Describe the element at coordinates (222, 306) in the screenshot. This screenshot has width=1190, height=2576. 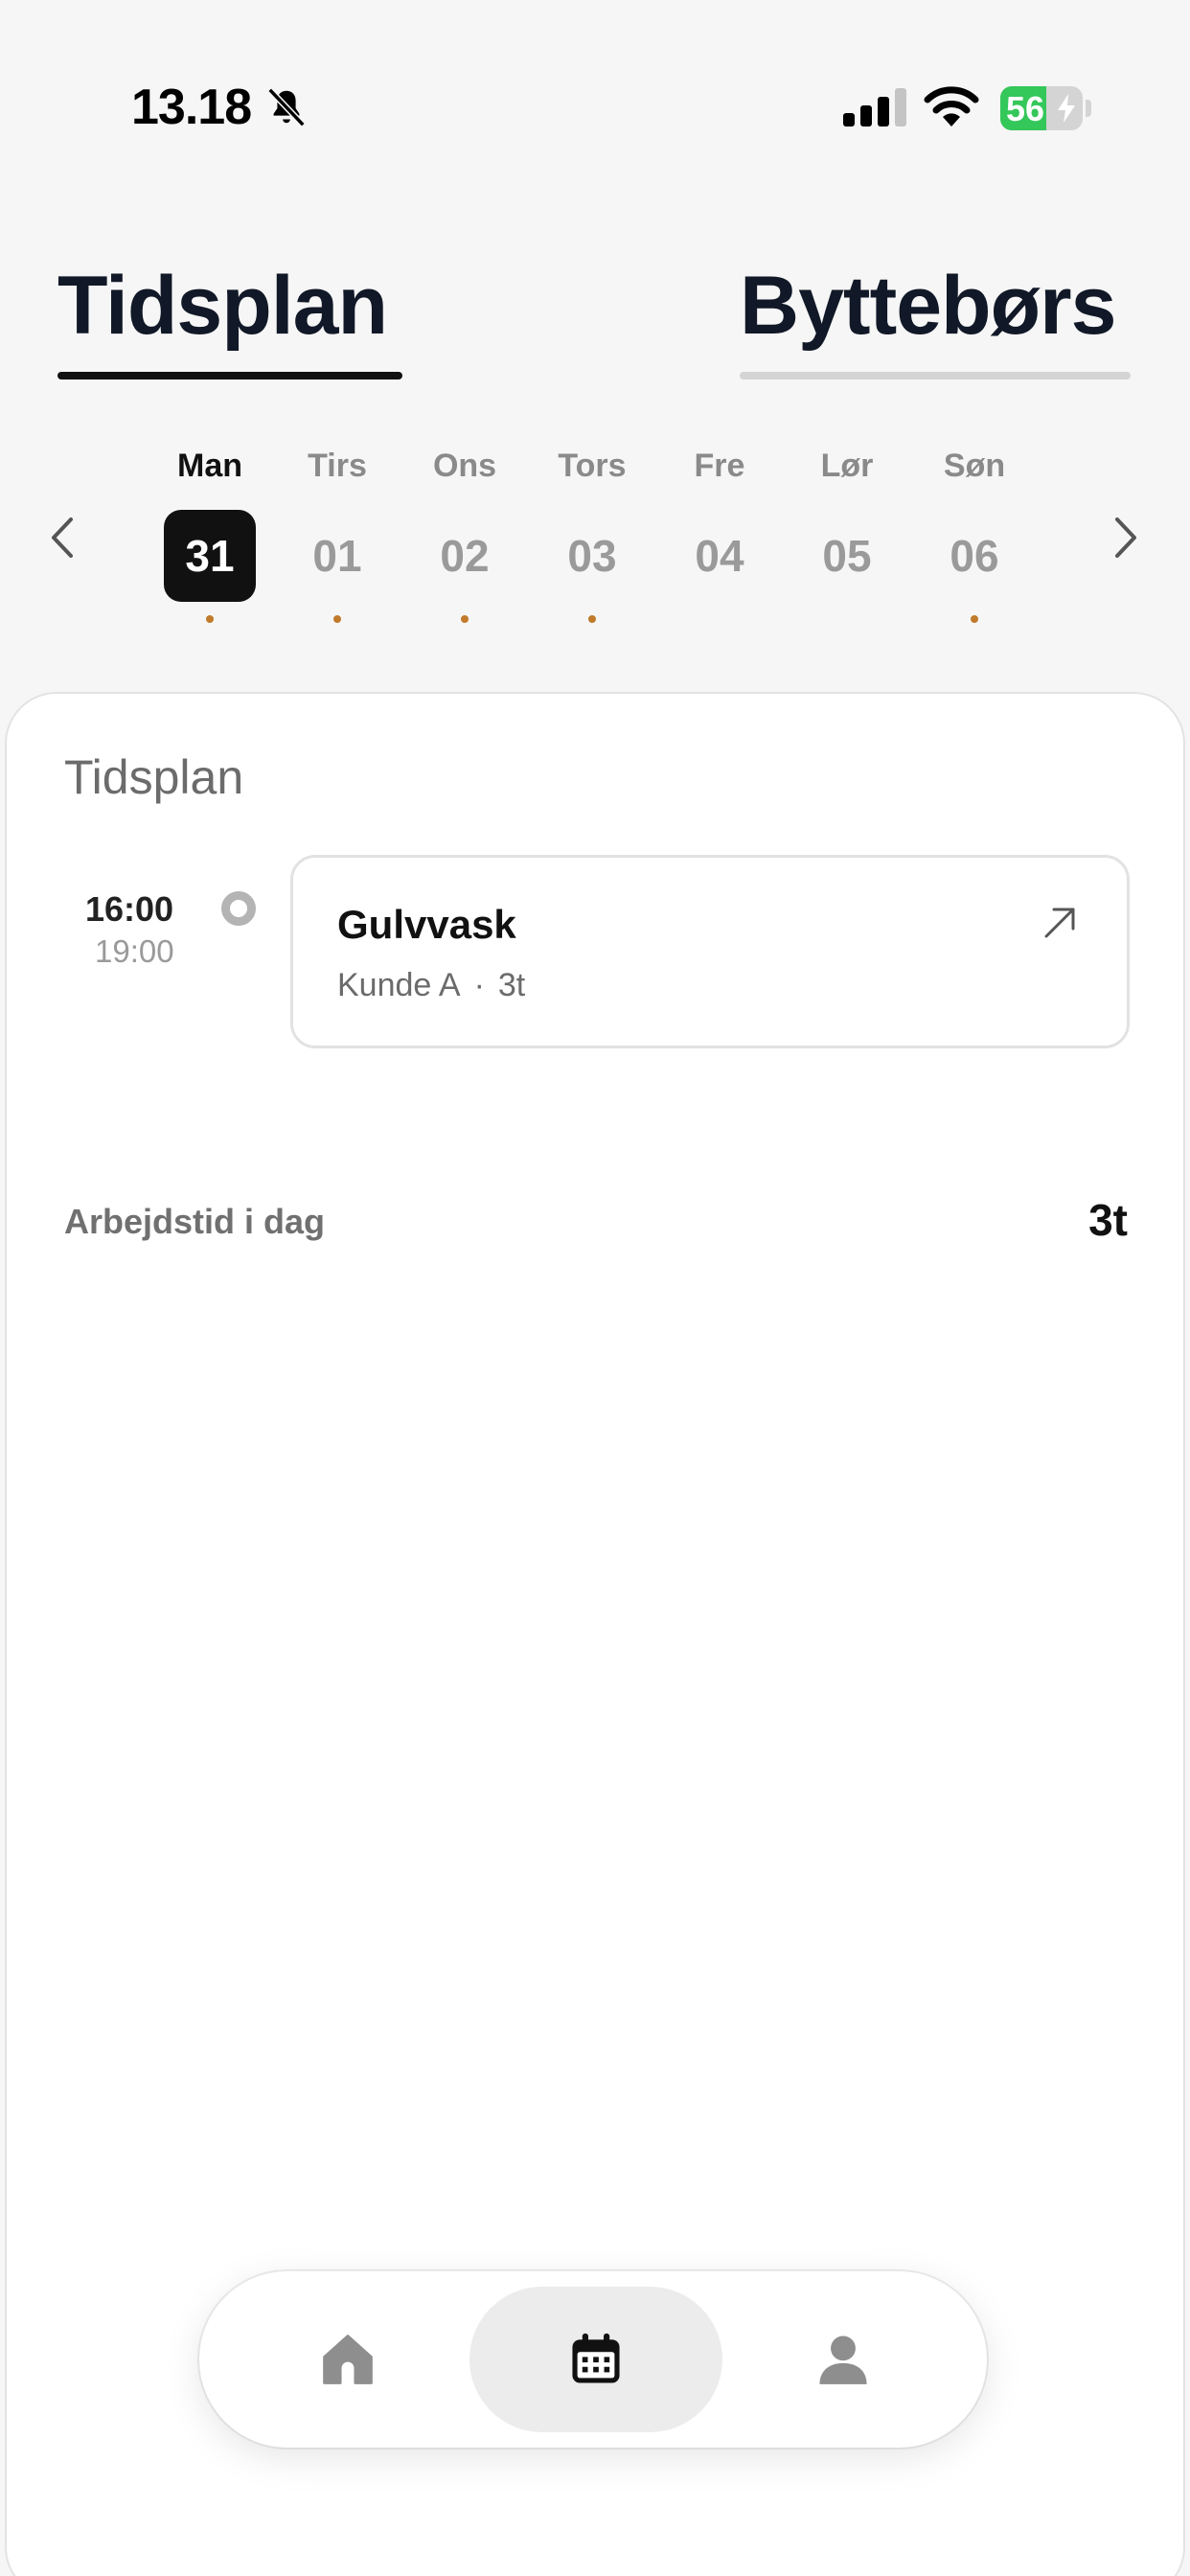
I see `tab-tidsplan: Tidsplan` at that location.